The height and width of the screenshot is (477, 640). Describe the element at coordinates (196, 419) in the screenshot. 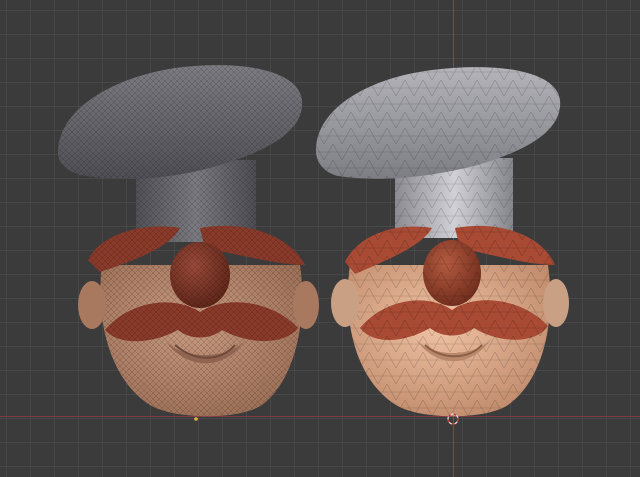

I see `origin-marker-icon` at that location.